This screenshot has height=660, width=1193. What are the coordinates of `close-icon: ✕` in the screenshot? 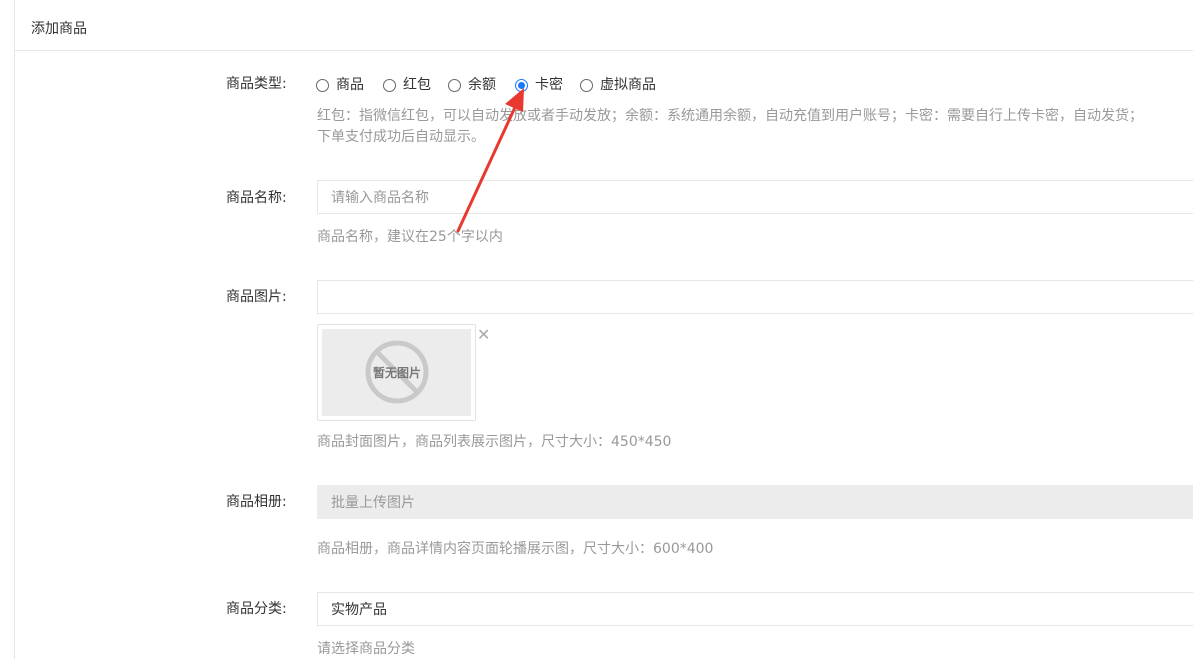 It's located at (483, 335).